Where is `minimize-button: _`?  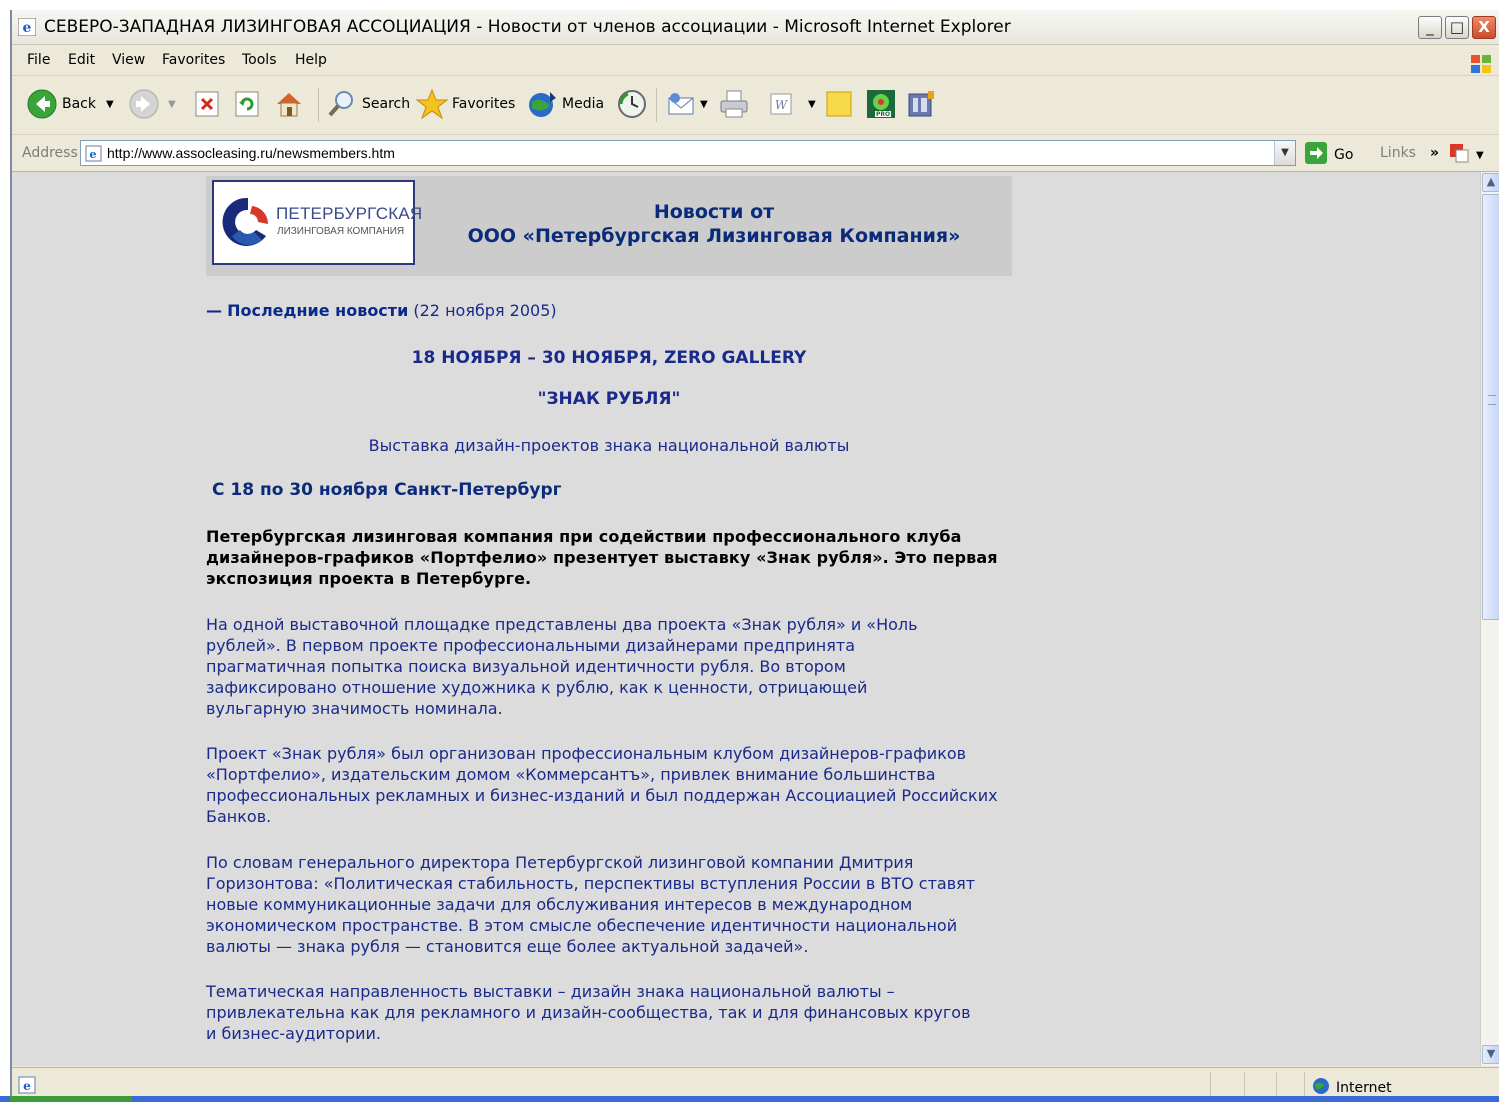
minimize-button: _ is located at coordinates (1430, 27).